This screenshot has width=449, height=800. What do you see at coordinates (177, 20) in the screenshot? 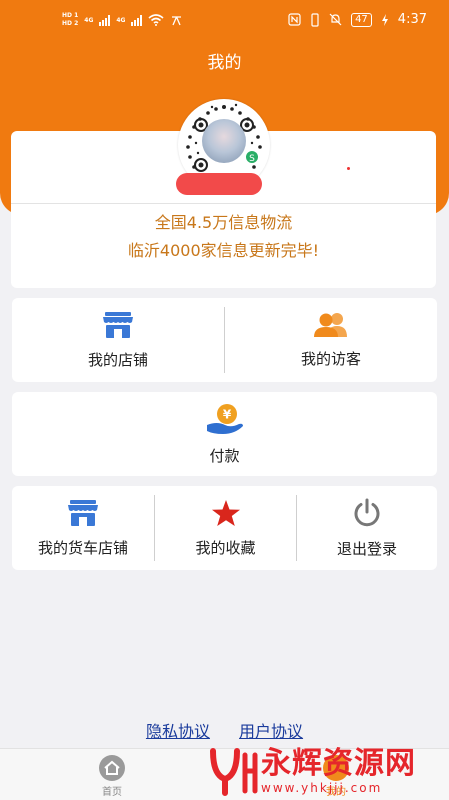
I see `data-transfer-icon` at bounding box center [177, 20].